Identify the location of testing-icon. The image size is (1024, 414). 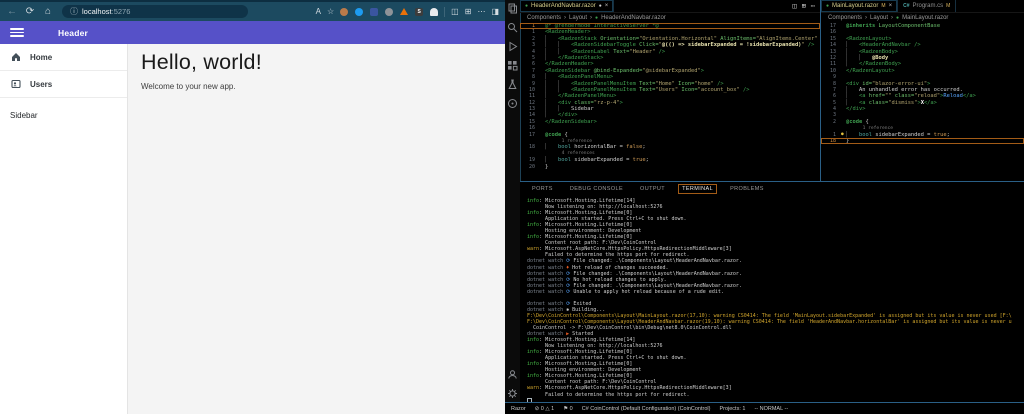
(512, 84).